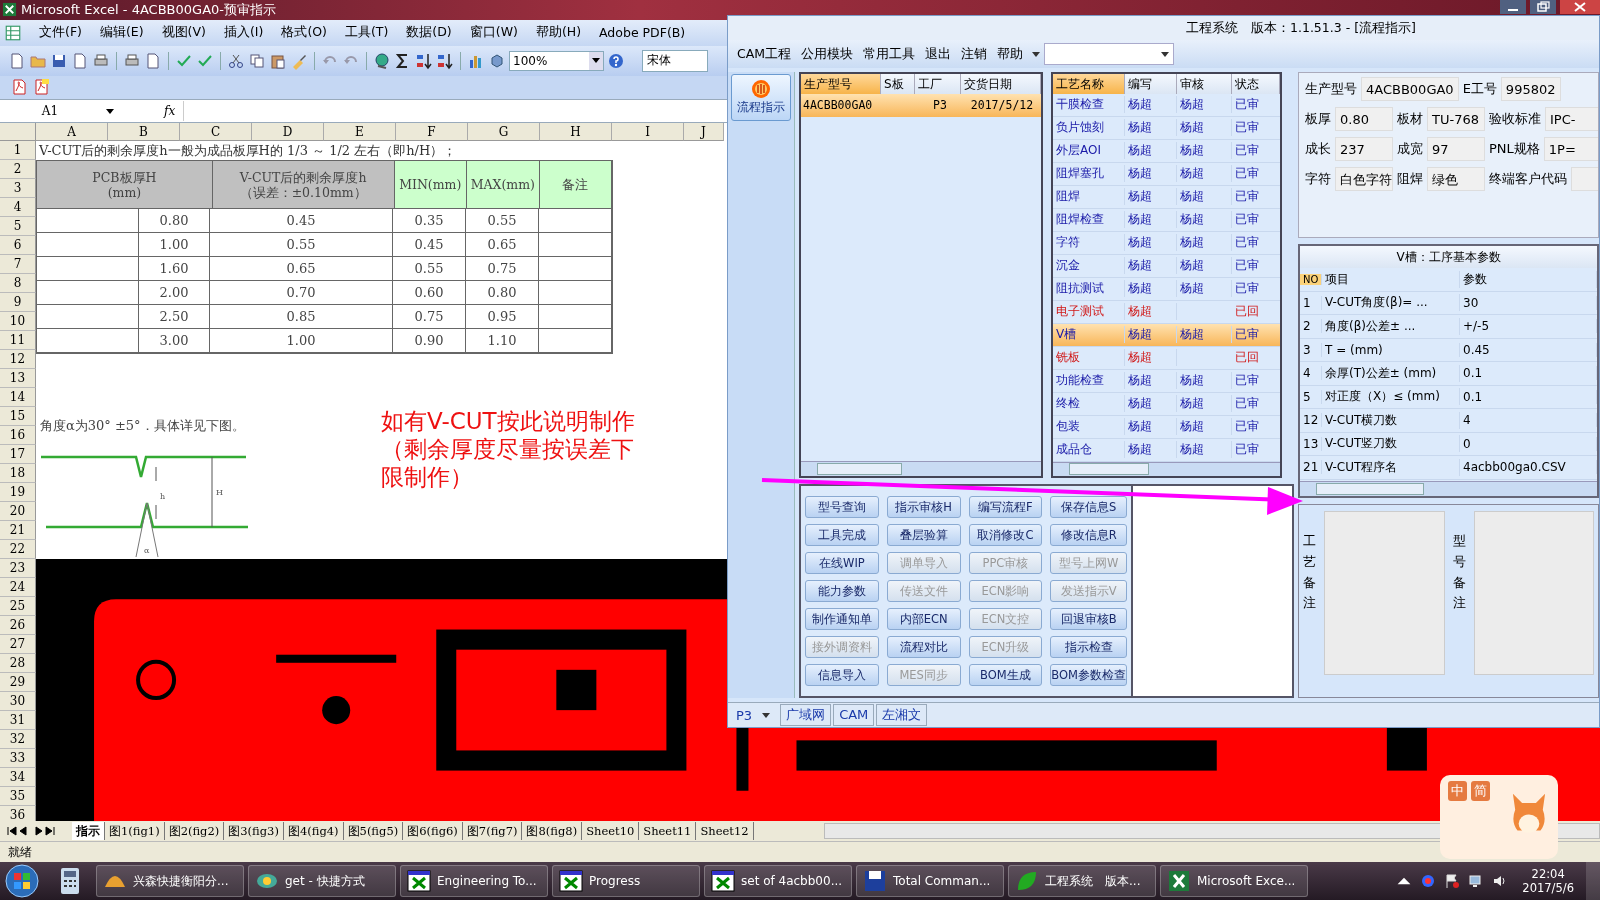  What do you see at coordinates (1364, 149) in the screenshot?
I see `info-field: 237` at bounding box center [1364, 149].